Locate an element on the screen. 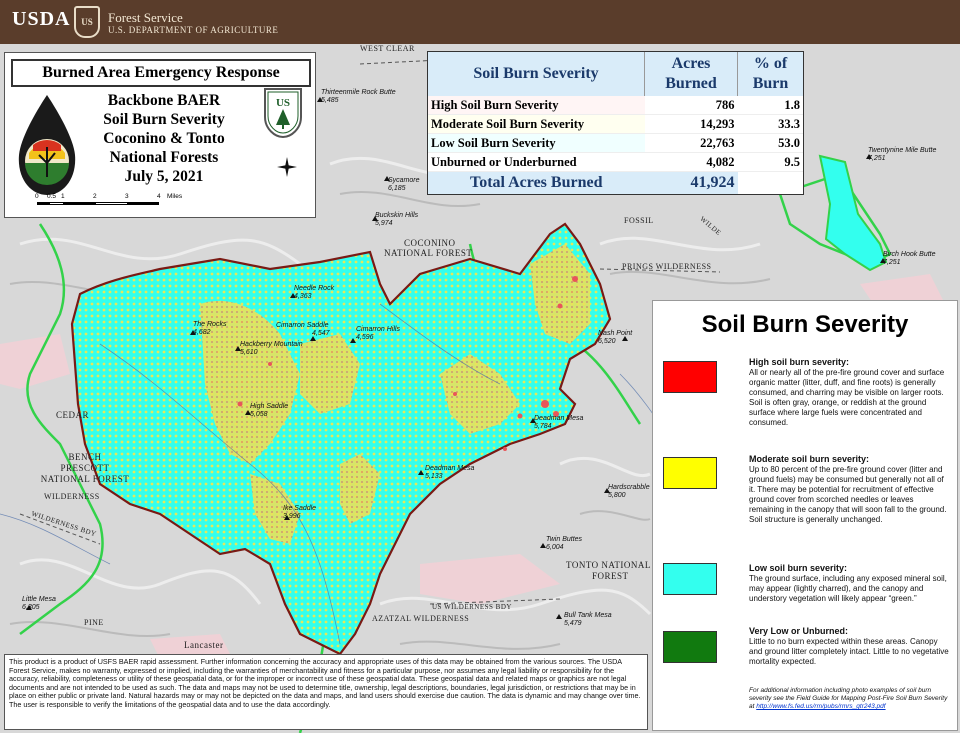  row-label: Moderate Soil Burn Severity is located at coordinates (536, 124).